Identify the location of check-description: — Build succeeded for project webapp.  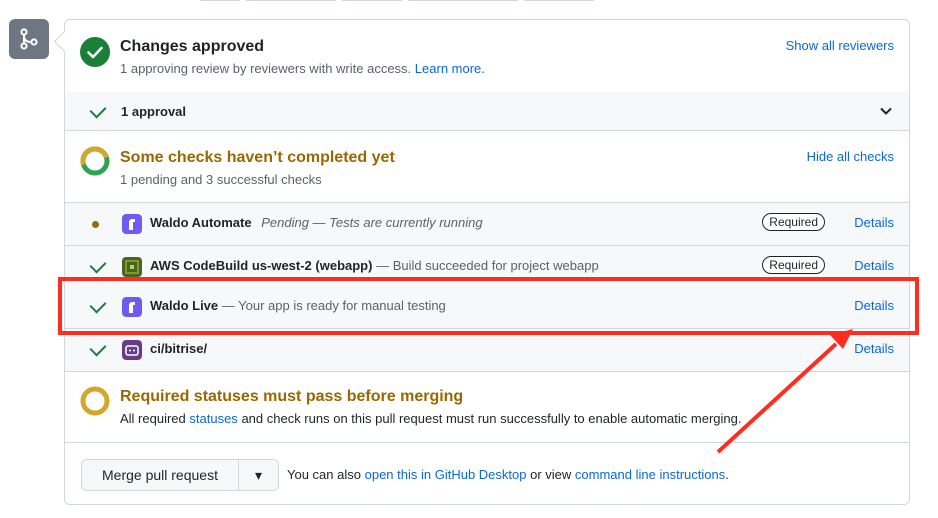
(487, 265).